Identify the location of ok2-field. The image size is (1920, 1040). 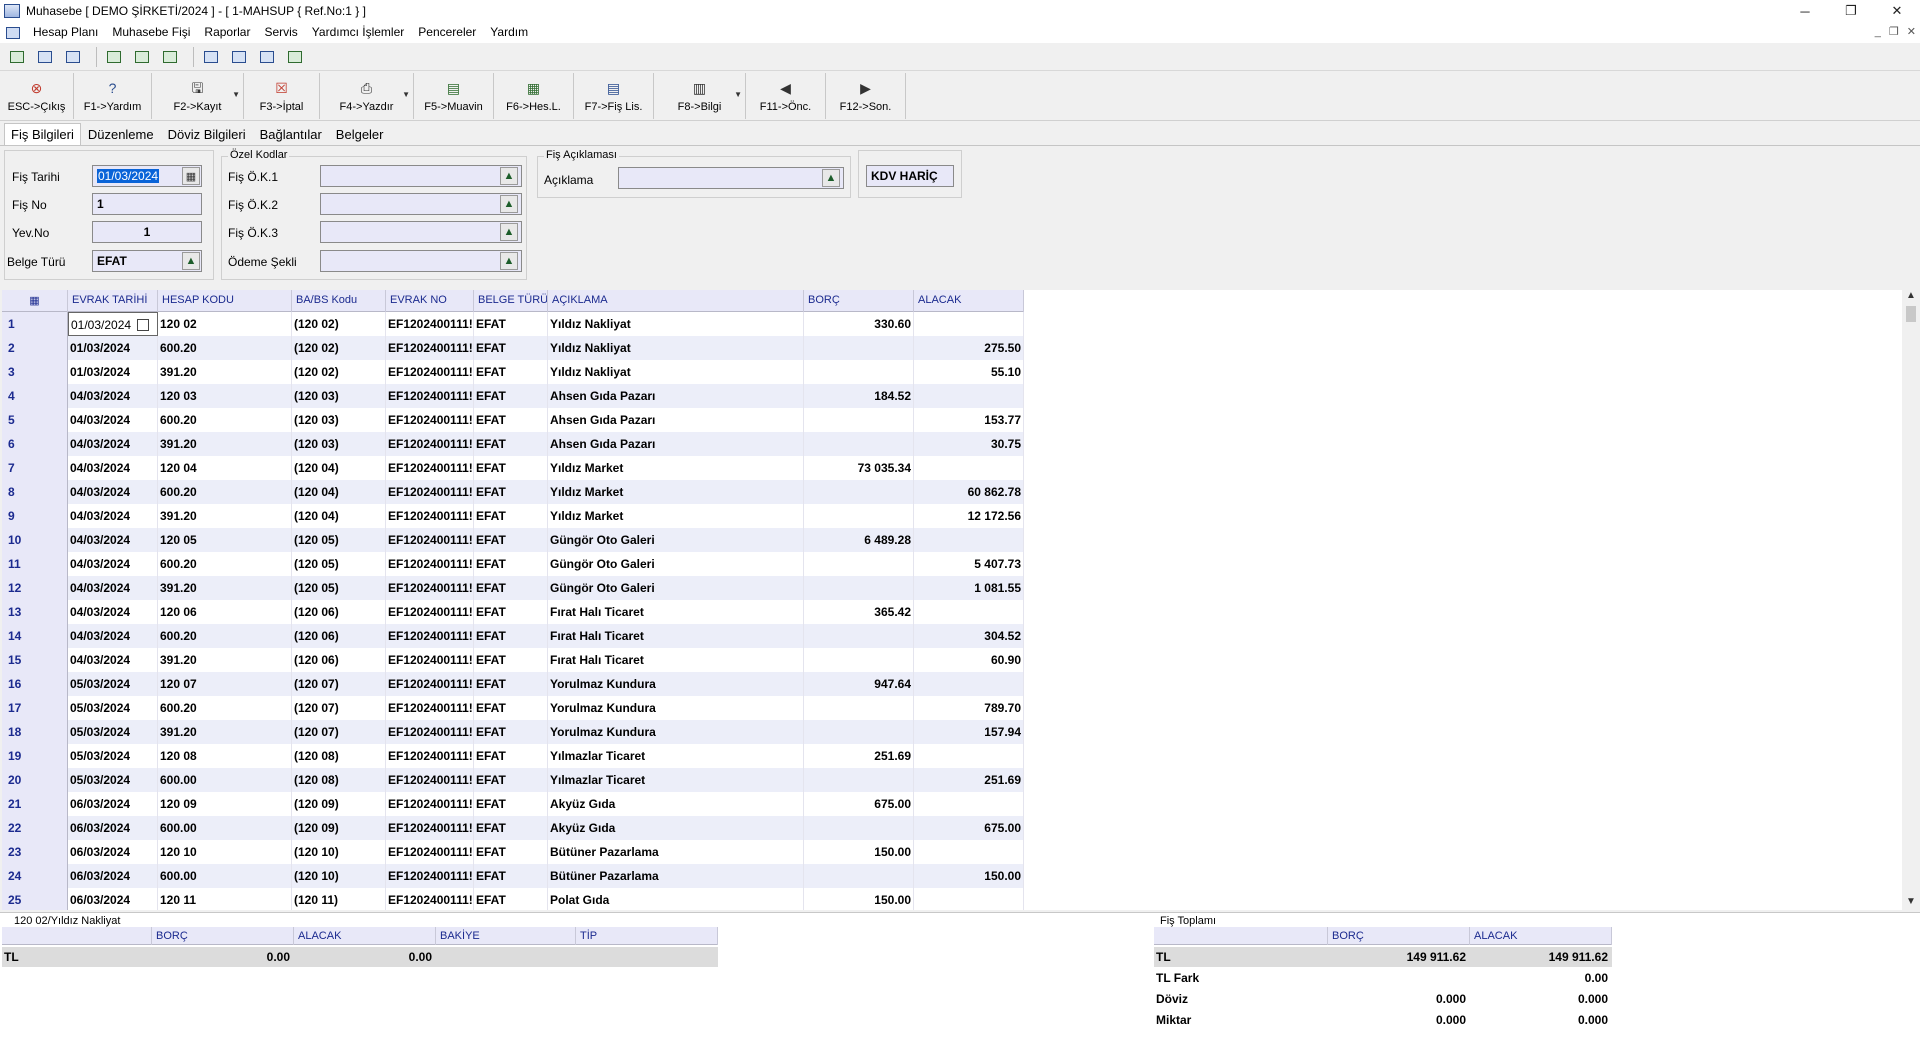
(421, 204).